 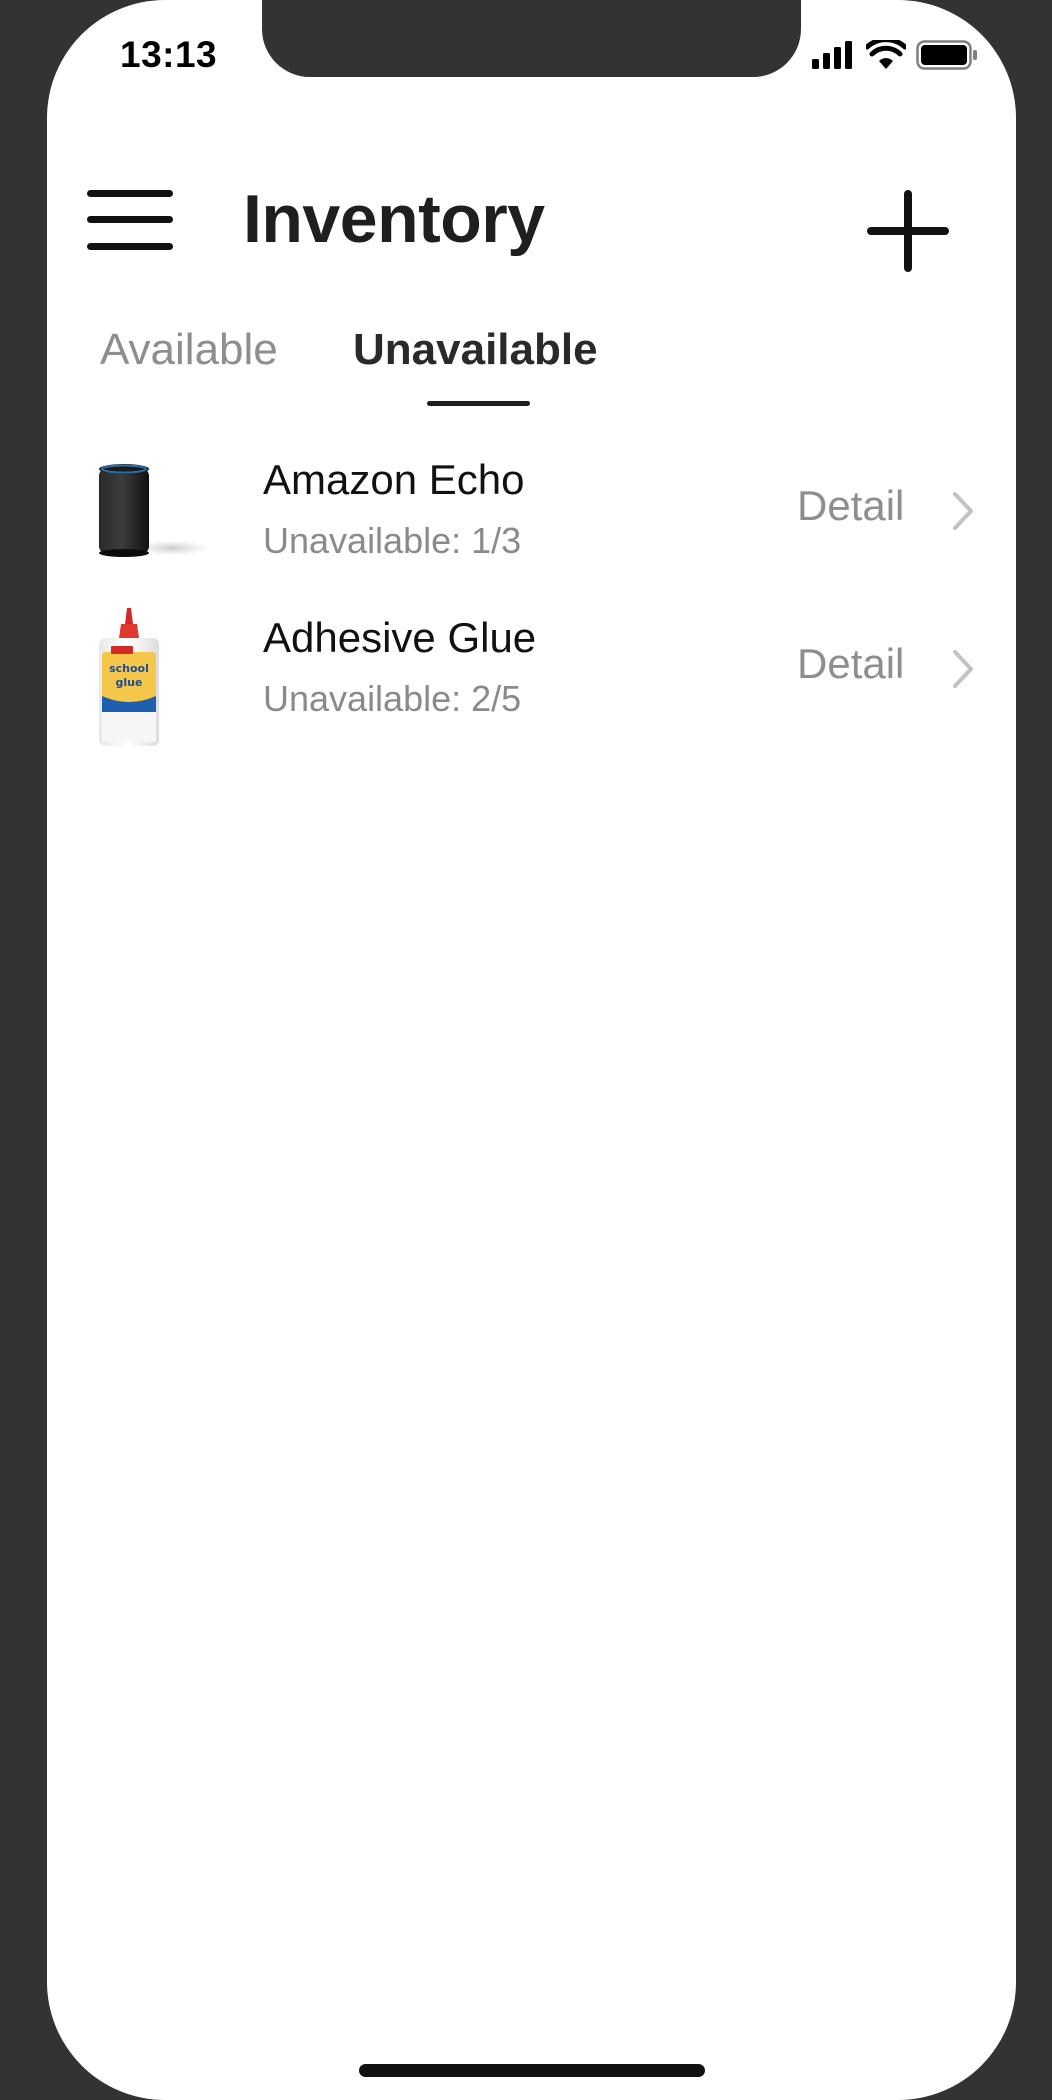 I want to click on active-tab-indicator, so click(x=478, y=403).